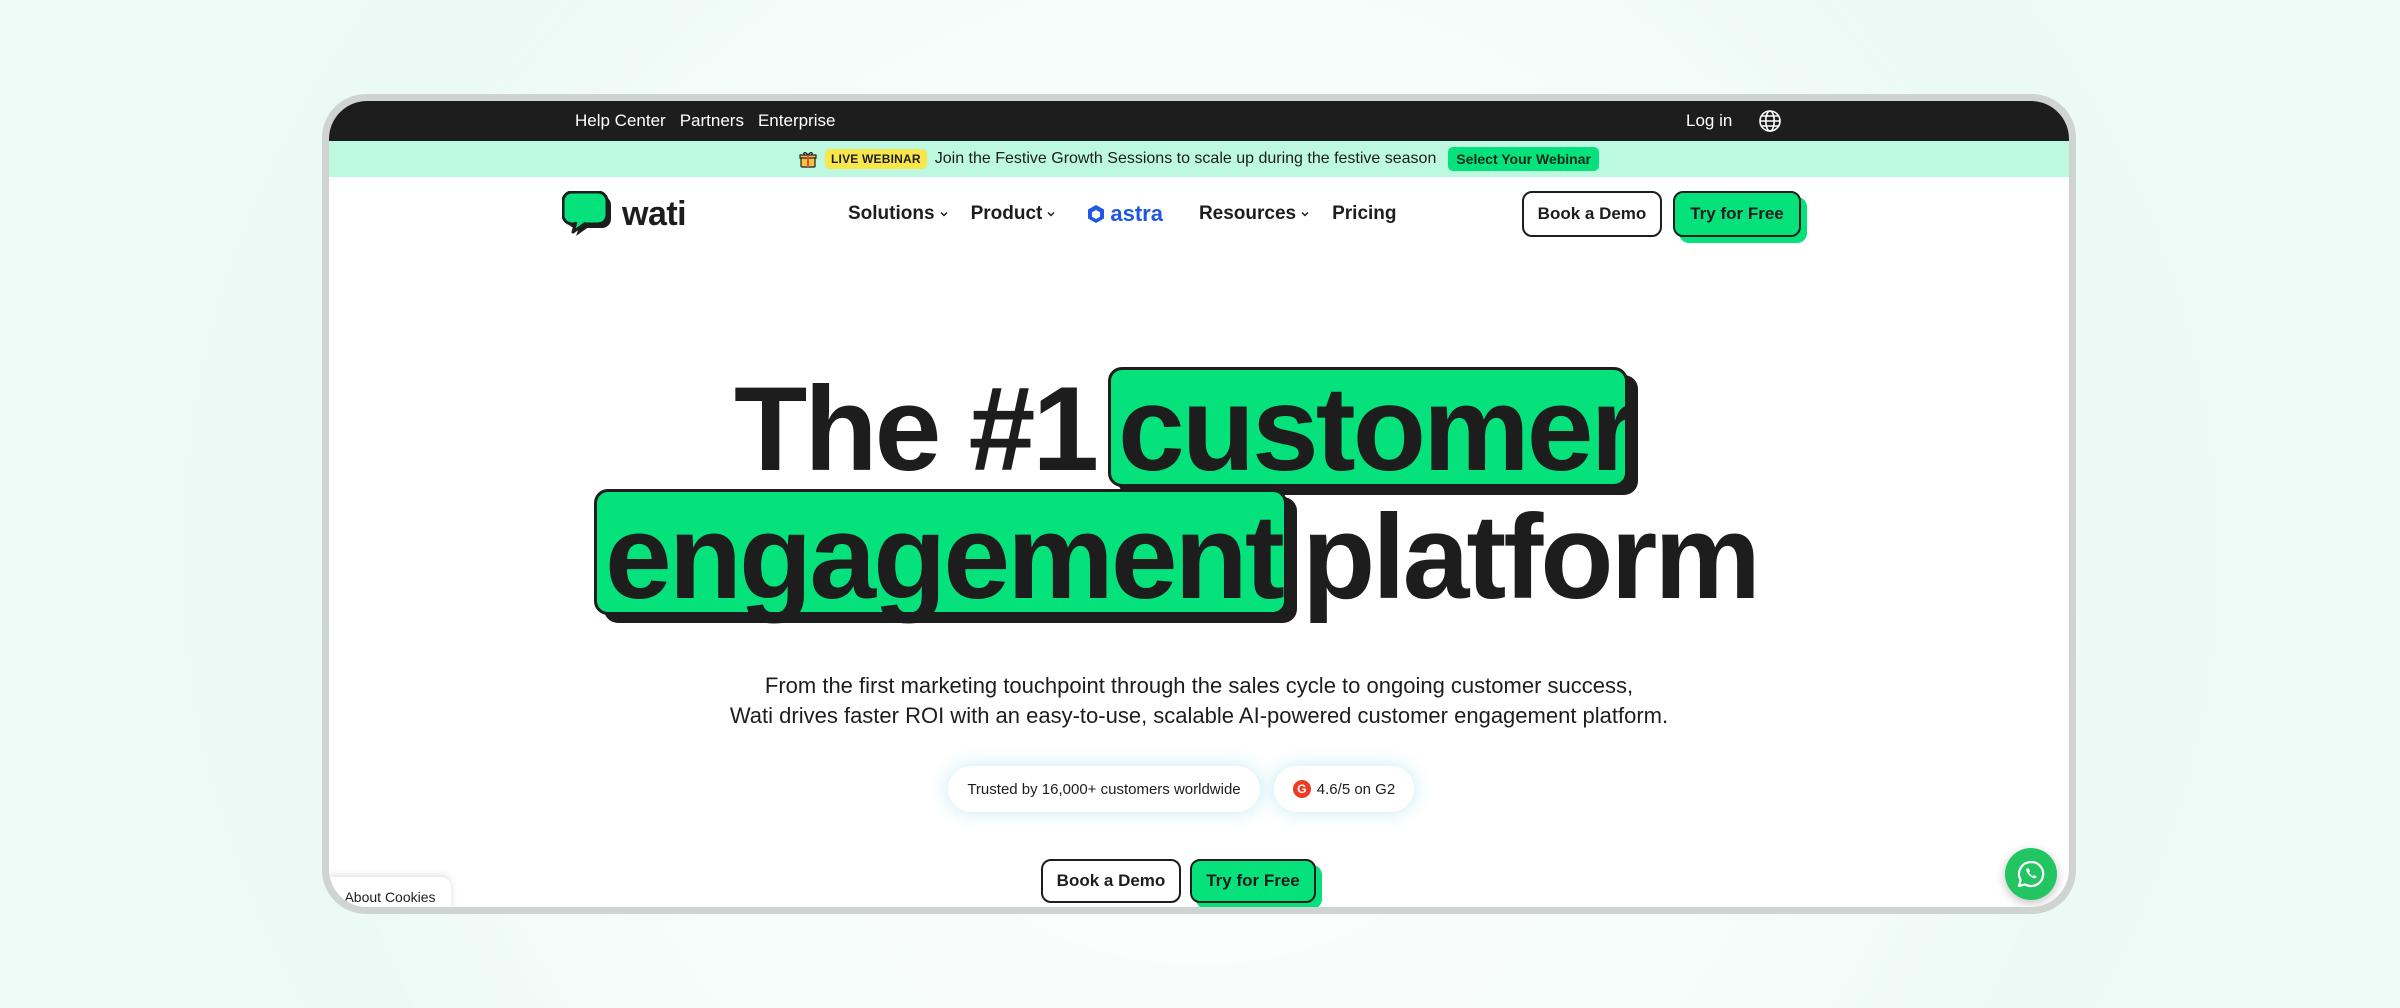 Image resolution: width=2400 pixels, height=1008 pixels. I want to click on nav-pricing: Pricing, so click(1364, 214).